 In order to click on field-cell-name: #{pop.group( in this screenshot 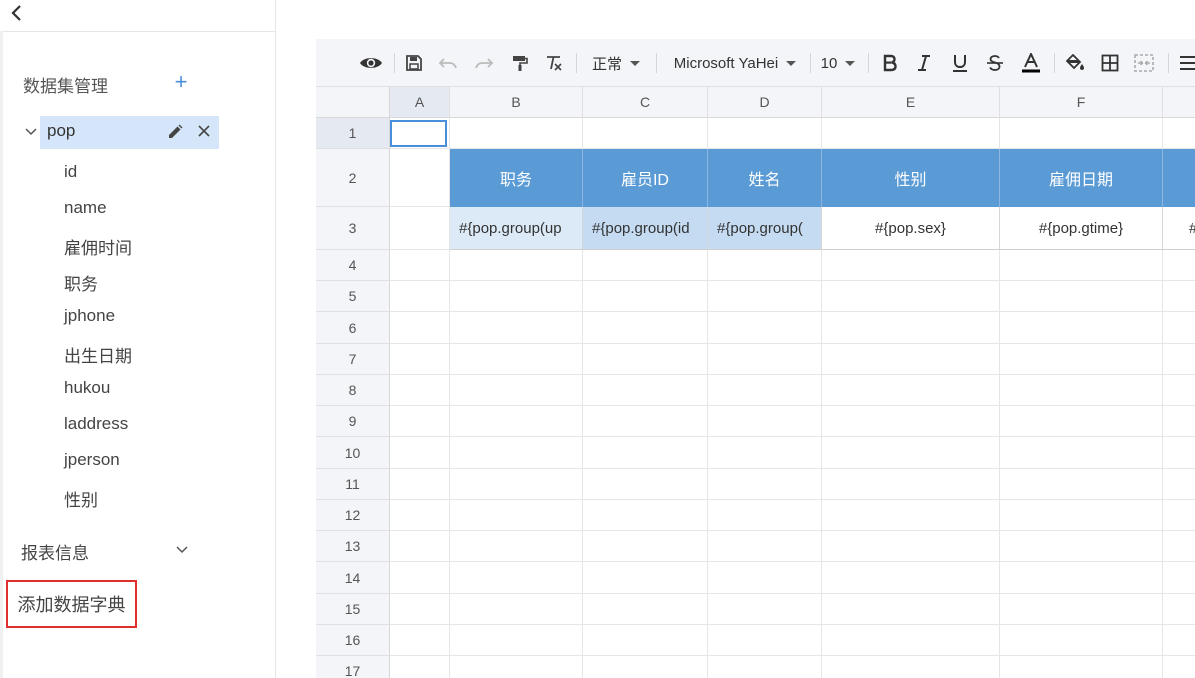, I will do `click(765, 228)`.